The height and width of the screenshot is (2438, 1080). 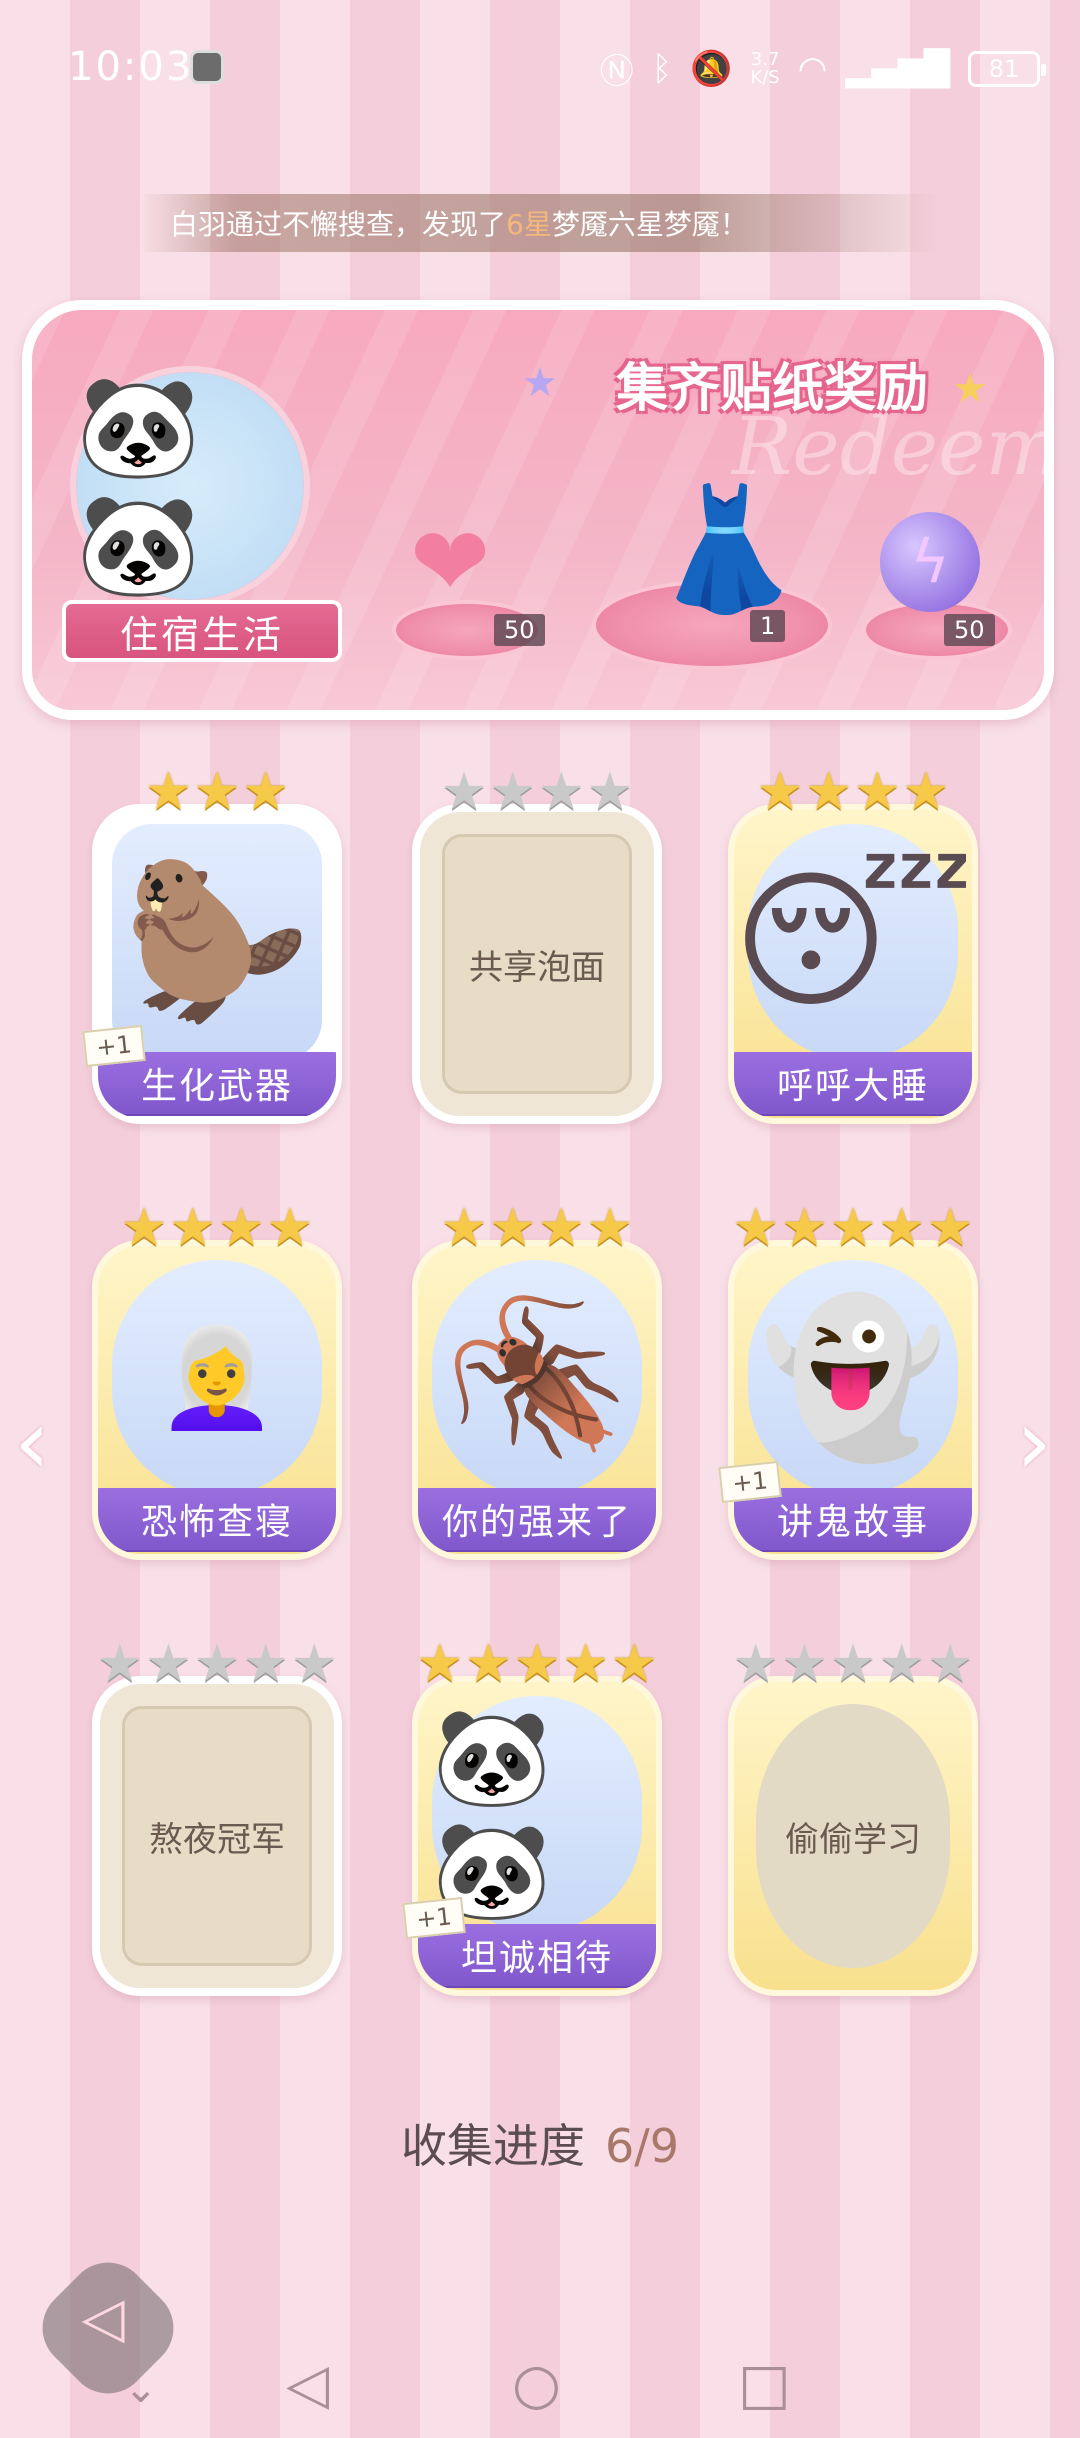 I want to click on home-circle-icon: ○, so click(x=536, y=2384).